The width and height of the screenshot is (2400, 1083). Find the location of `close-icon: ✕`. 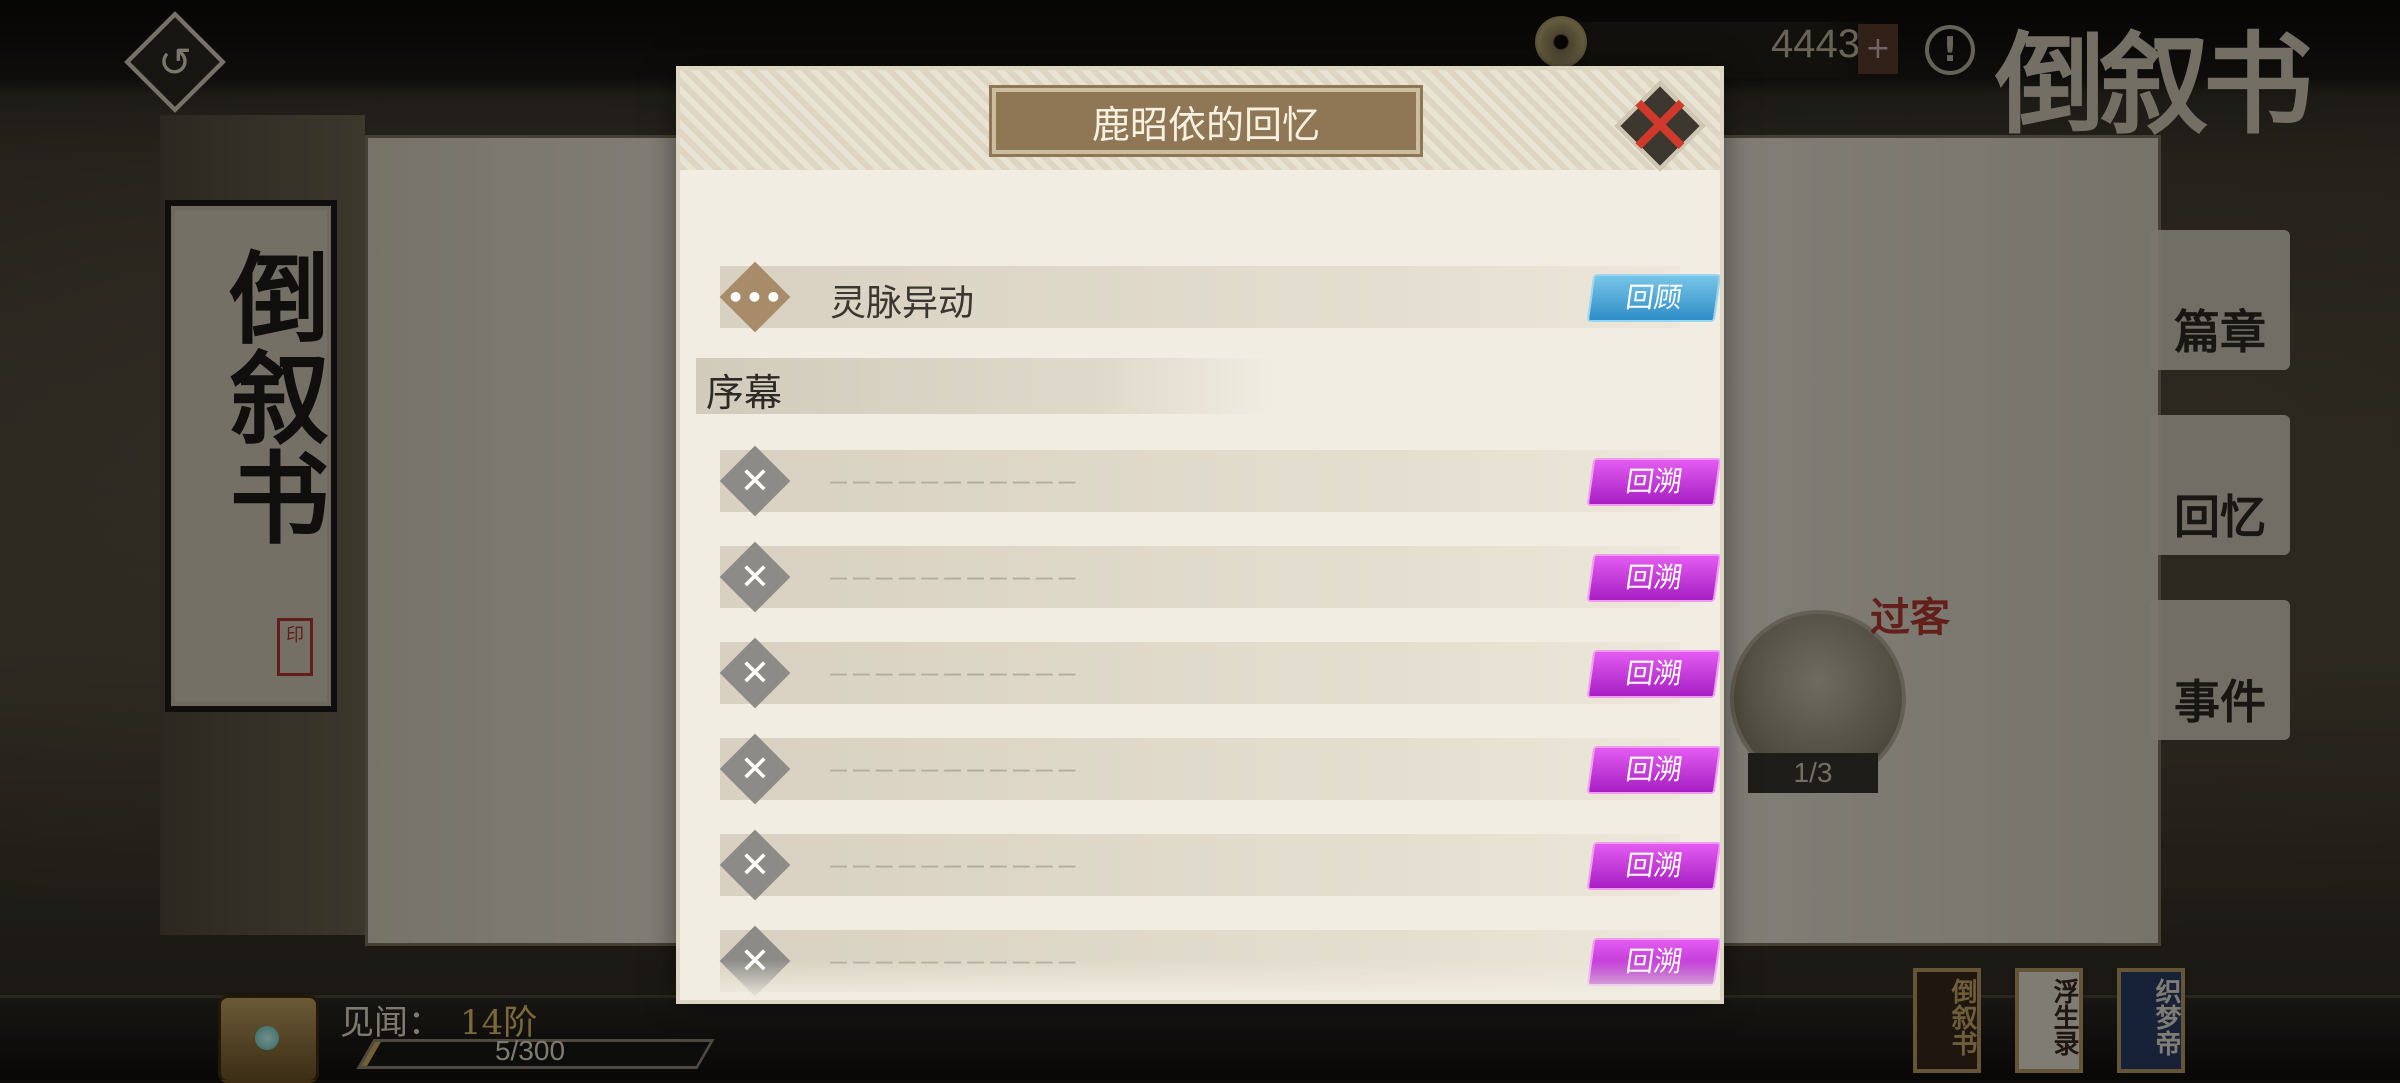

close-icon: ✕ is located at coordinates (1660, 126).